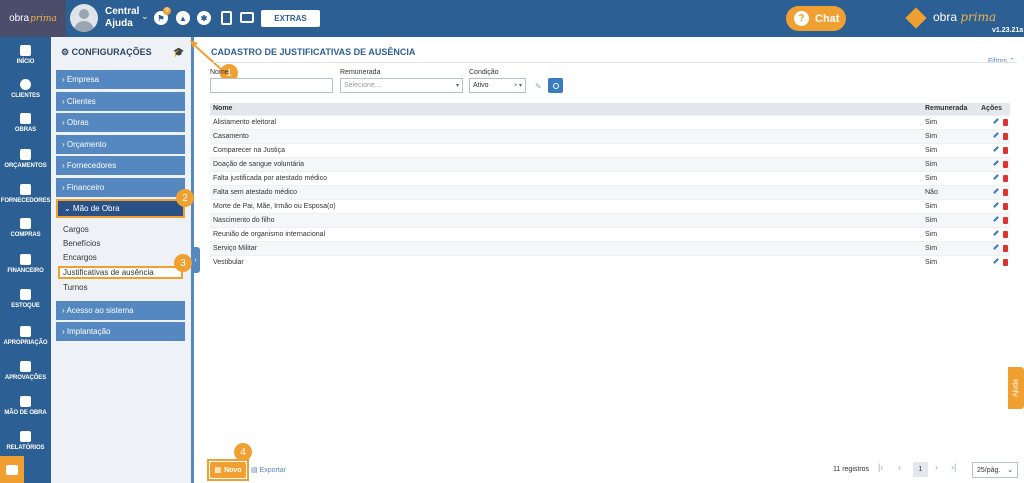 The width and height of the screenshot is (1024, 483). Describe the element at coordinates (25, 302) in the screenshot. I see `nav-estoque: ESTOQUE` at that location.